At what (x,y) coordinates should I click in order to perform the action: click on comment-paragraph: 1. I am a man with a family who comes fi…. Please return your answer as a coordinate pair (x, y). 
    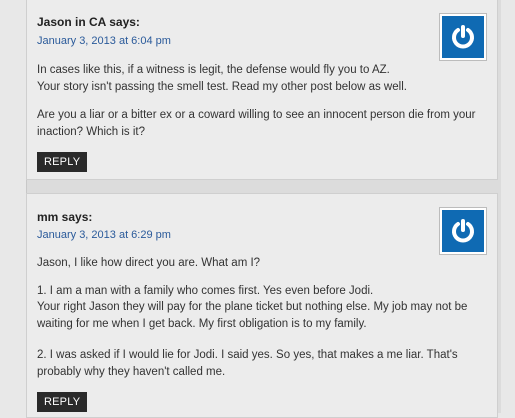
    Looking at the image, I should click on (205, 291).